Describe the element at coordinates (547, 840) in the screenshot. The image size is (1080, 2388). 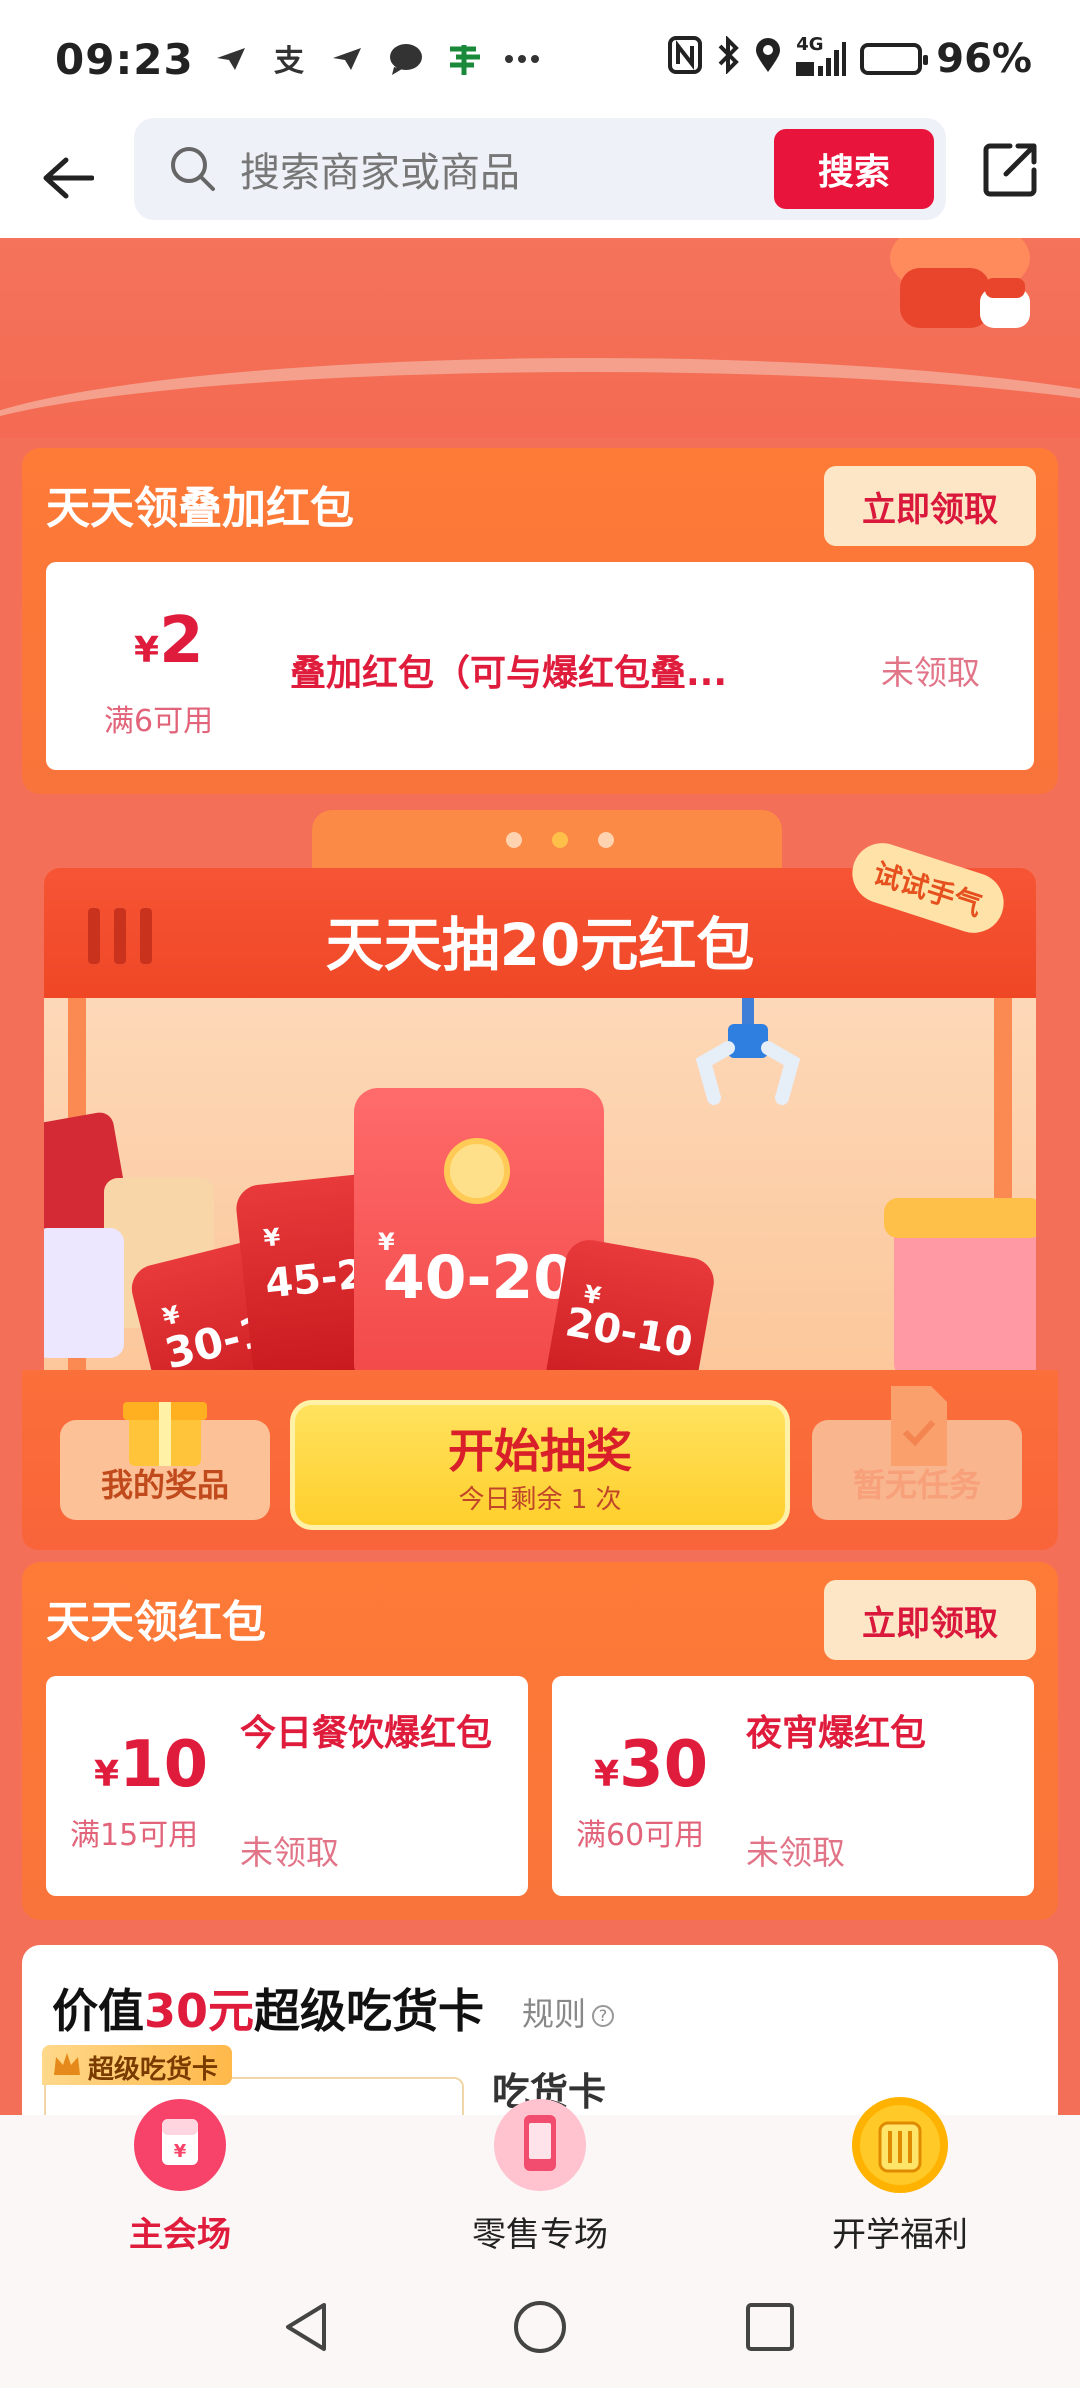
I see `lottery-top-tab` at that location.